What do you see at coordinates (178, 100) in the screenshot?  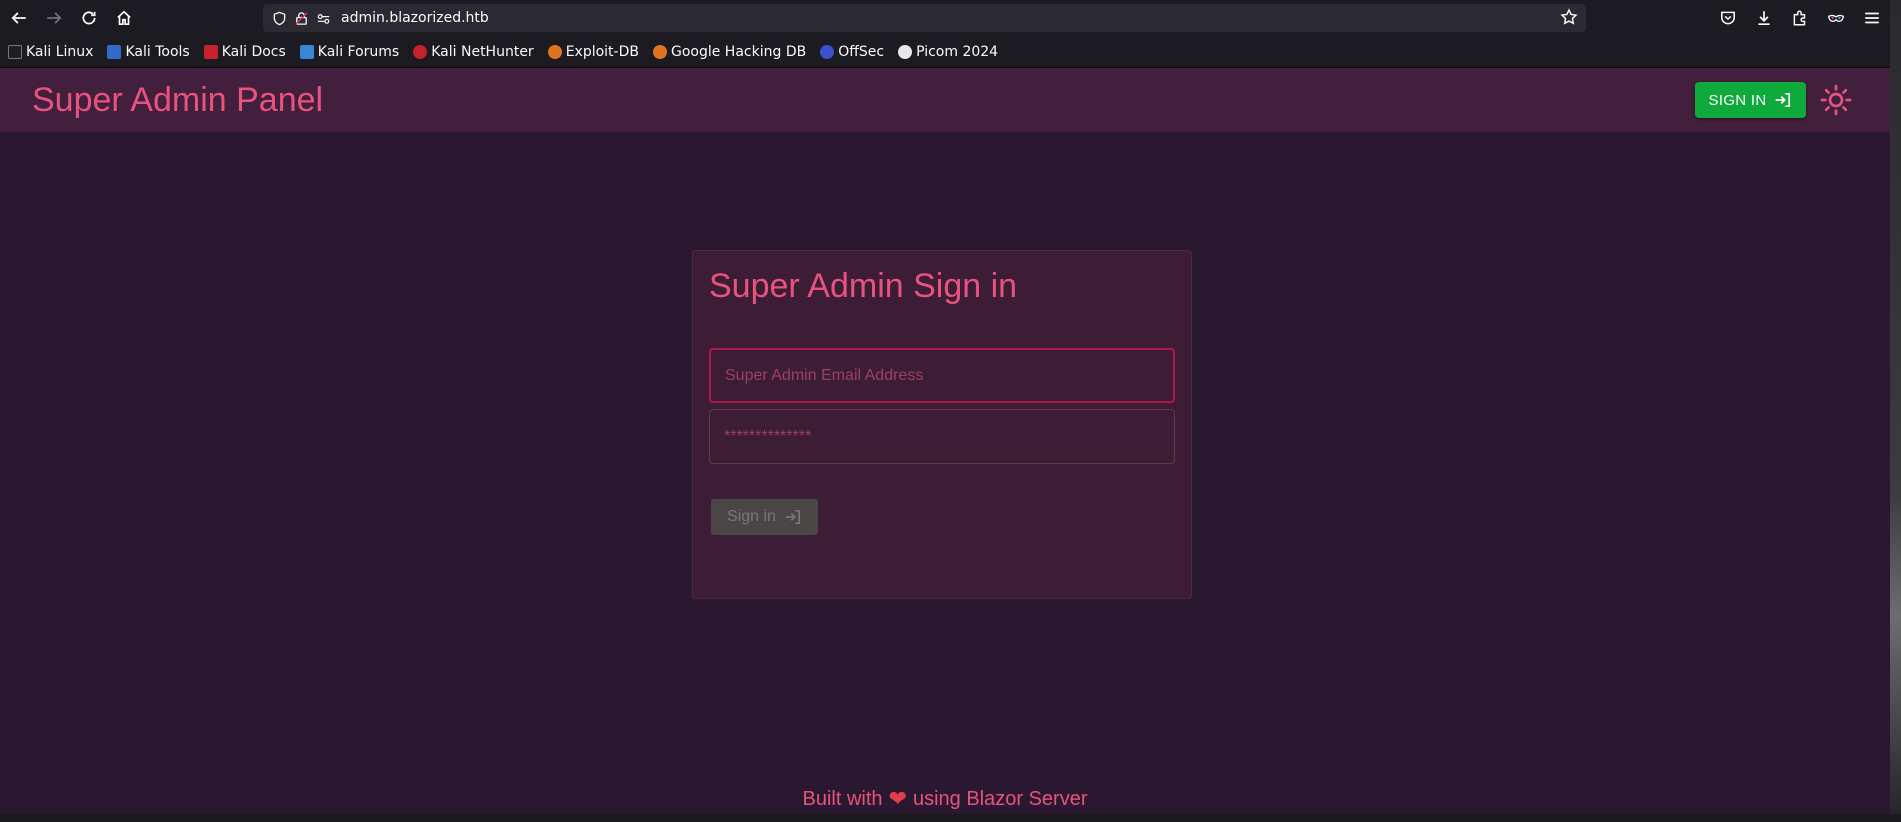 I see `app-title: Super Admin Panel` at bounding box center [178, 100].